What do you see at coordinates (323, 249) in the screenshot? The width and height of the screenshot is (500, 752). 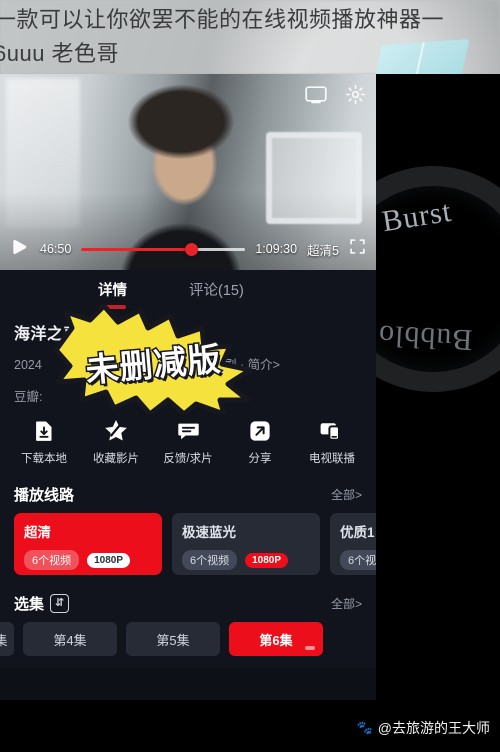 I see `quality-selector: 超清5` at bounding box center [323, 249].